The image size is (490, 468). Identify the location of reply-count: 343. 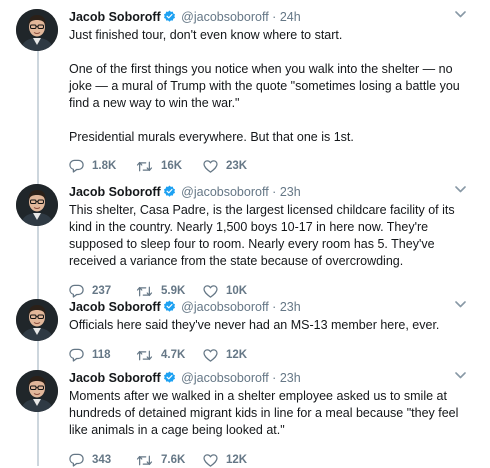
(102, 460).